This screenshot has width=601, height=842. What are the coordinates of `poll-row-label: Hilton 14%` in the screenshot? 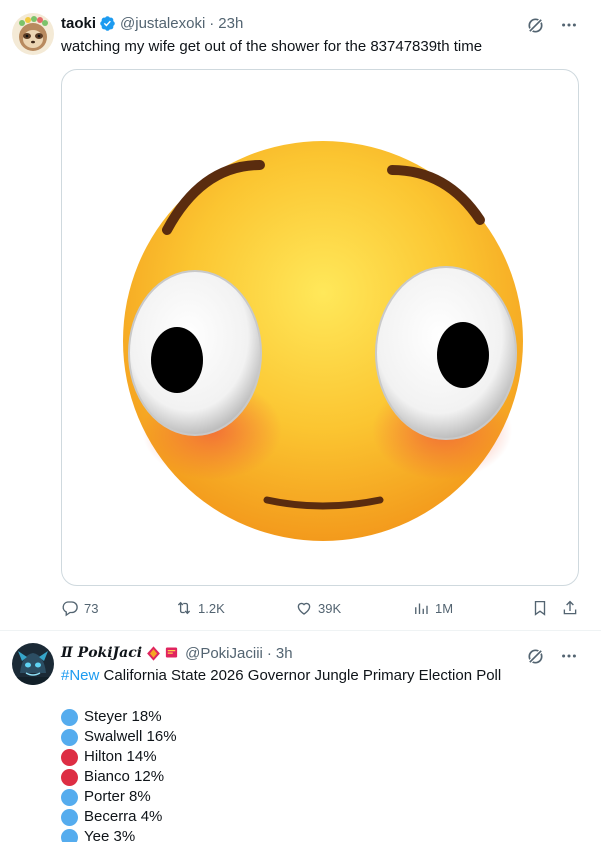 It's located at (120, 756).